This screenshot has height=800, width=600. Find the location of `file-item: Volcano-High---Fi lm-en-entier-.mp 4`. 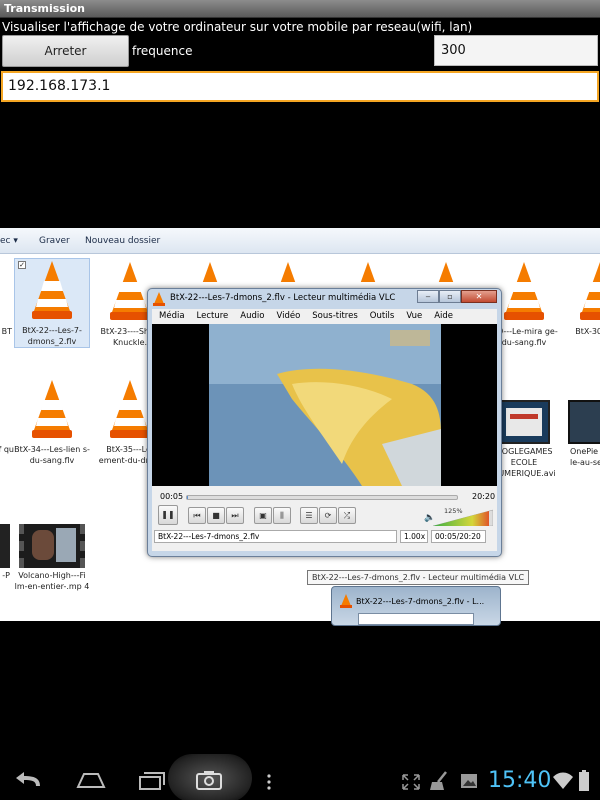

file-item: Volcano-High---Fi lm-en-entier-.mp 4 is located at coordinates (52, 558).